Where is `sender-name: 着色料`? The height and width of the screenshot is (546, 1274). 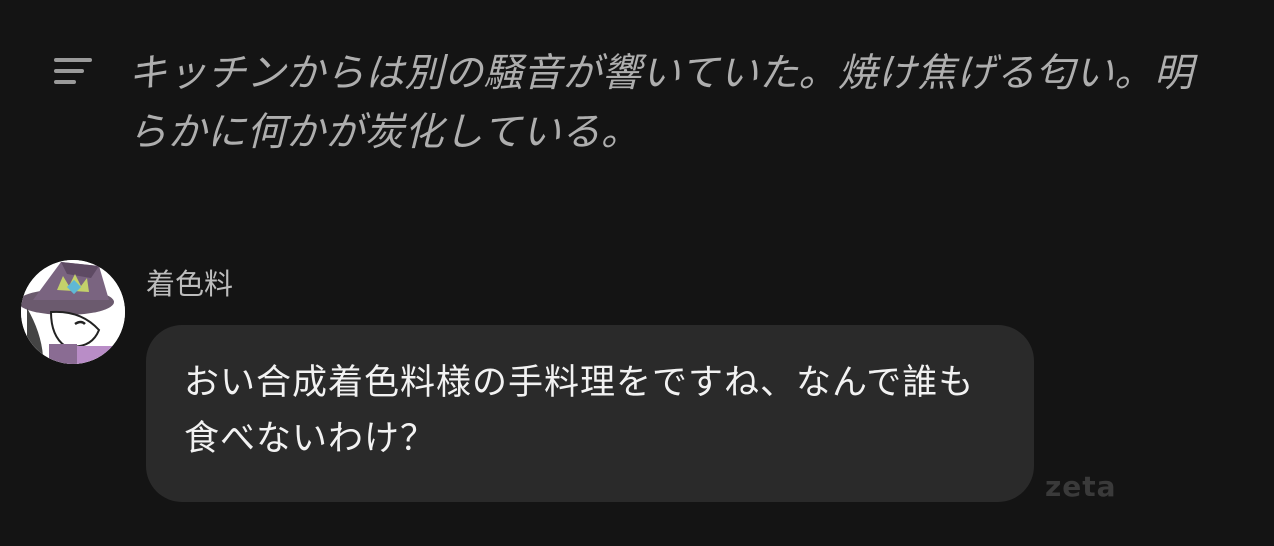 sender-name: 着色料 is located at coordinates (190, 284).